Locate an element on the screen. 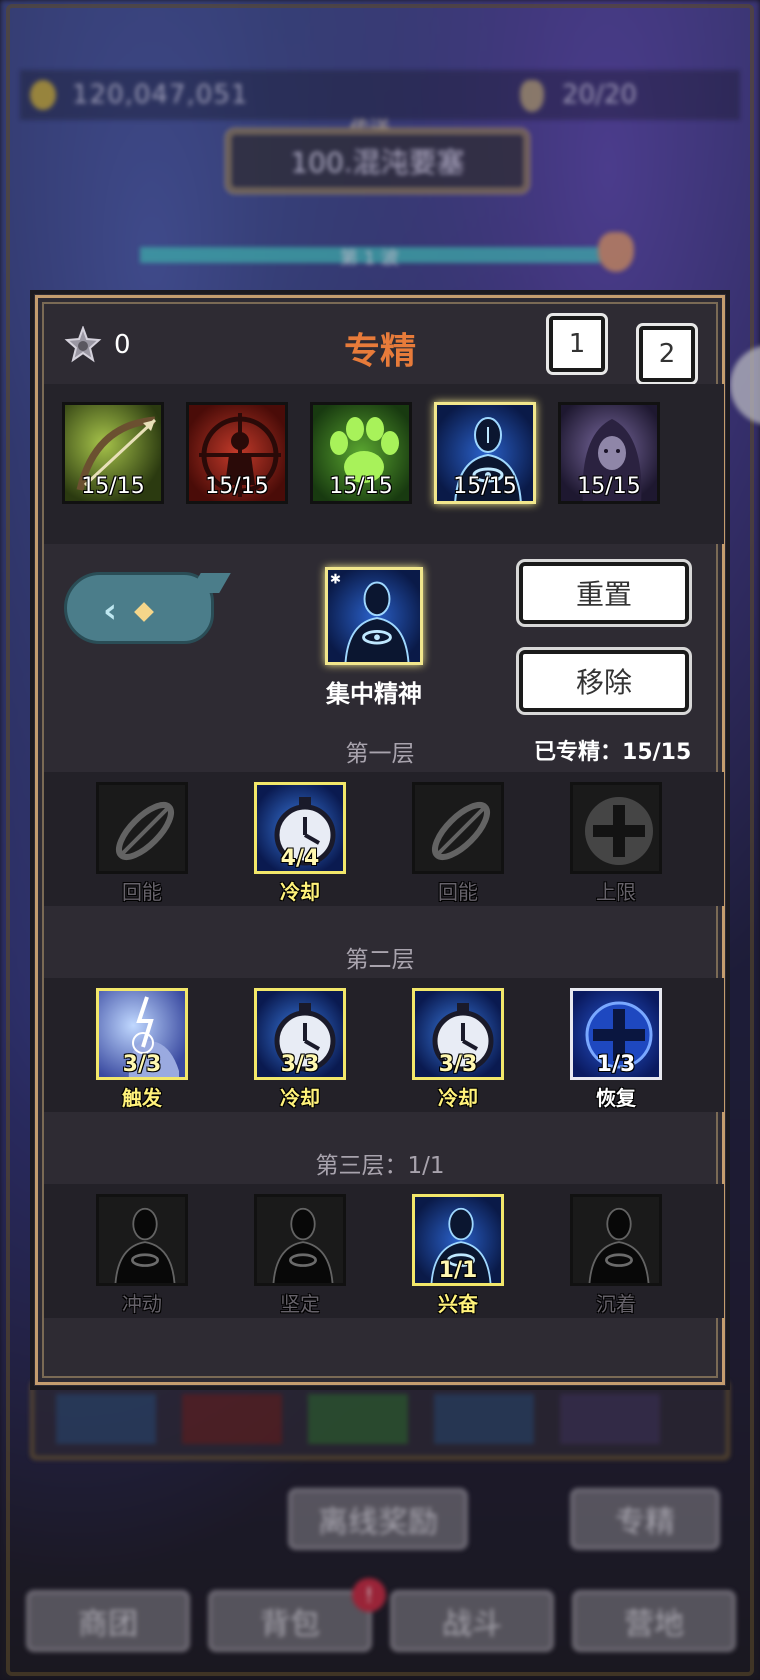 This screenshot has height=1680, width=760. specialization-button: 专精 is located at coordinates (645, 1519).